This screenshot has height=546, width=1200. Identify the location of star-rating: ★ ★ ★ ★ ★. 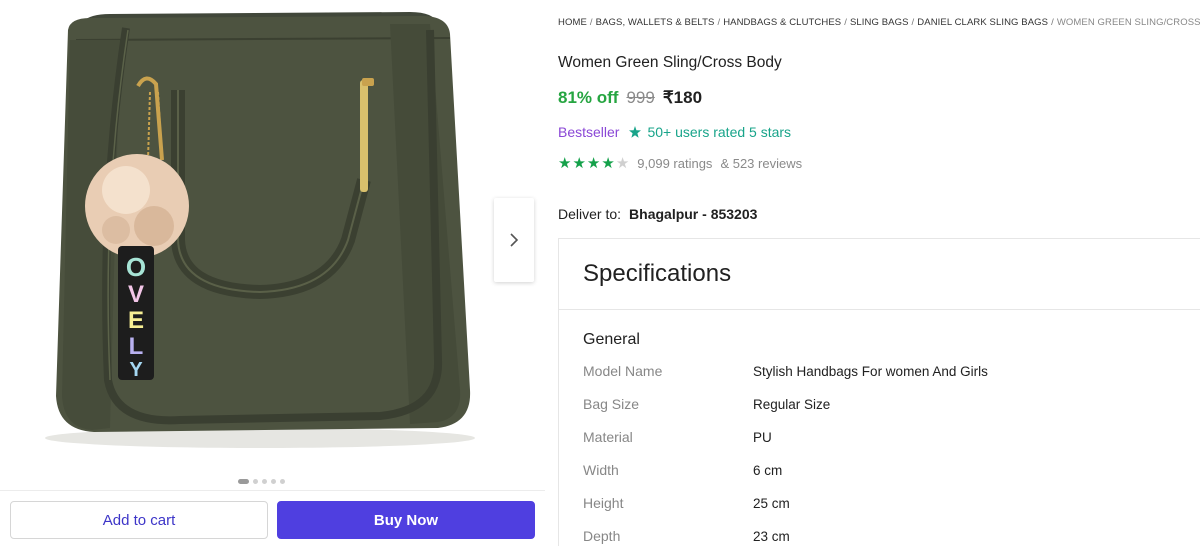
(593, 163).